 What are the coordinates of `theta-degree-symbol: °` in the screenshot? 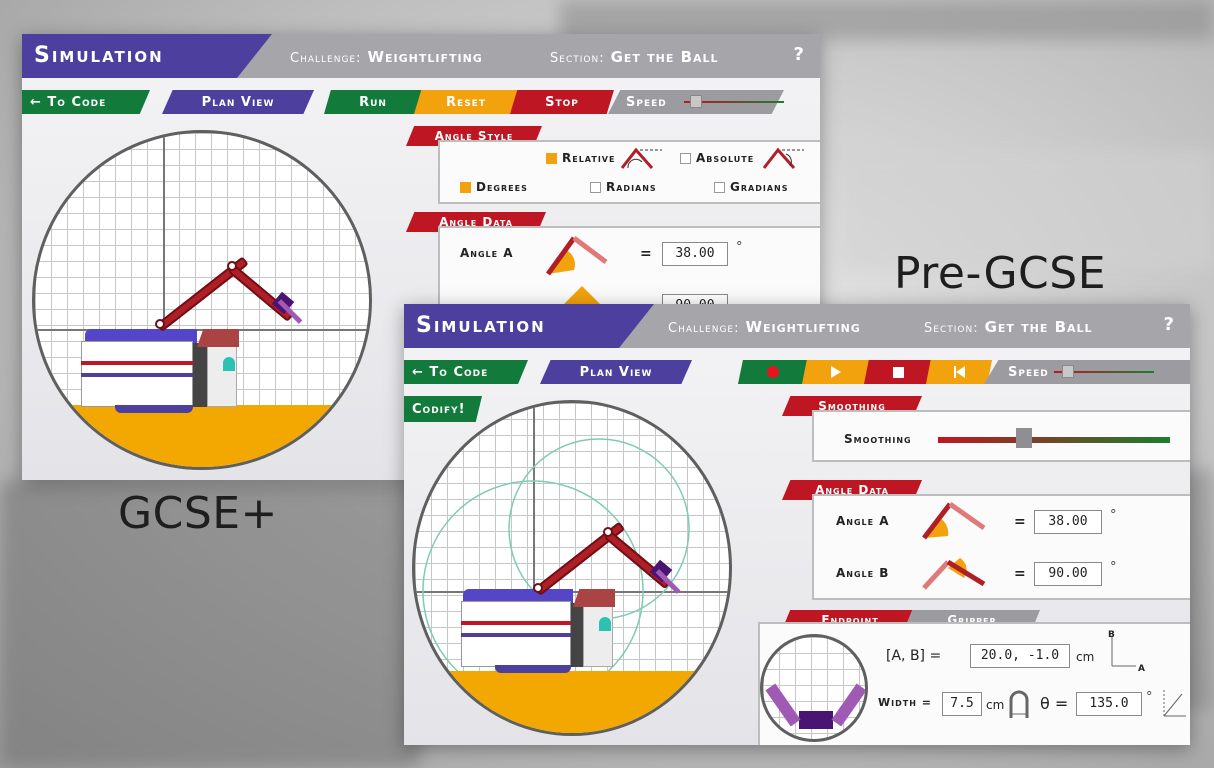 It's located at (1149, 697).